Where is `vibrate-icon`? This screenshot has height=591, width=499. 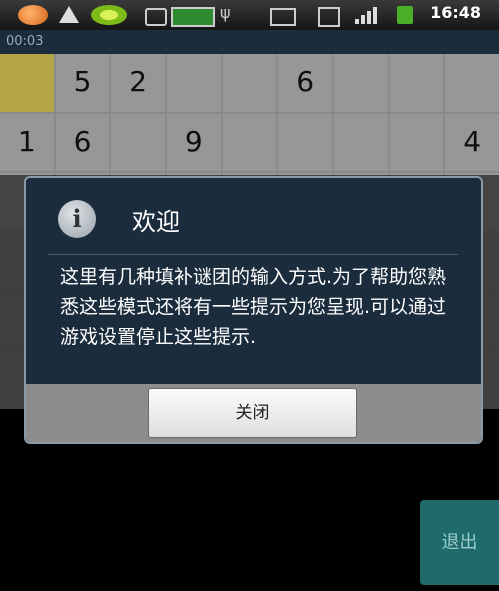
vibrate-icon is located at coordinates (329, 17).